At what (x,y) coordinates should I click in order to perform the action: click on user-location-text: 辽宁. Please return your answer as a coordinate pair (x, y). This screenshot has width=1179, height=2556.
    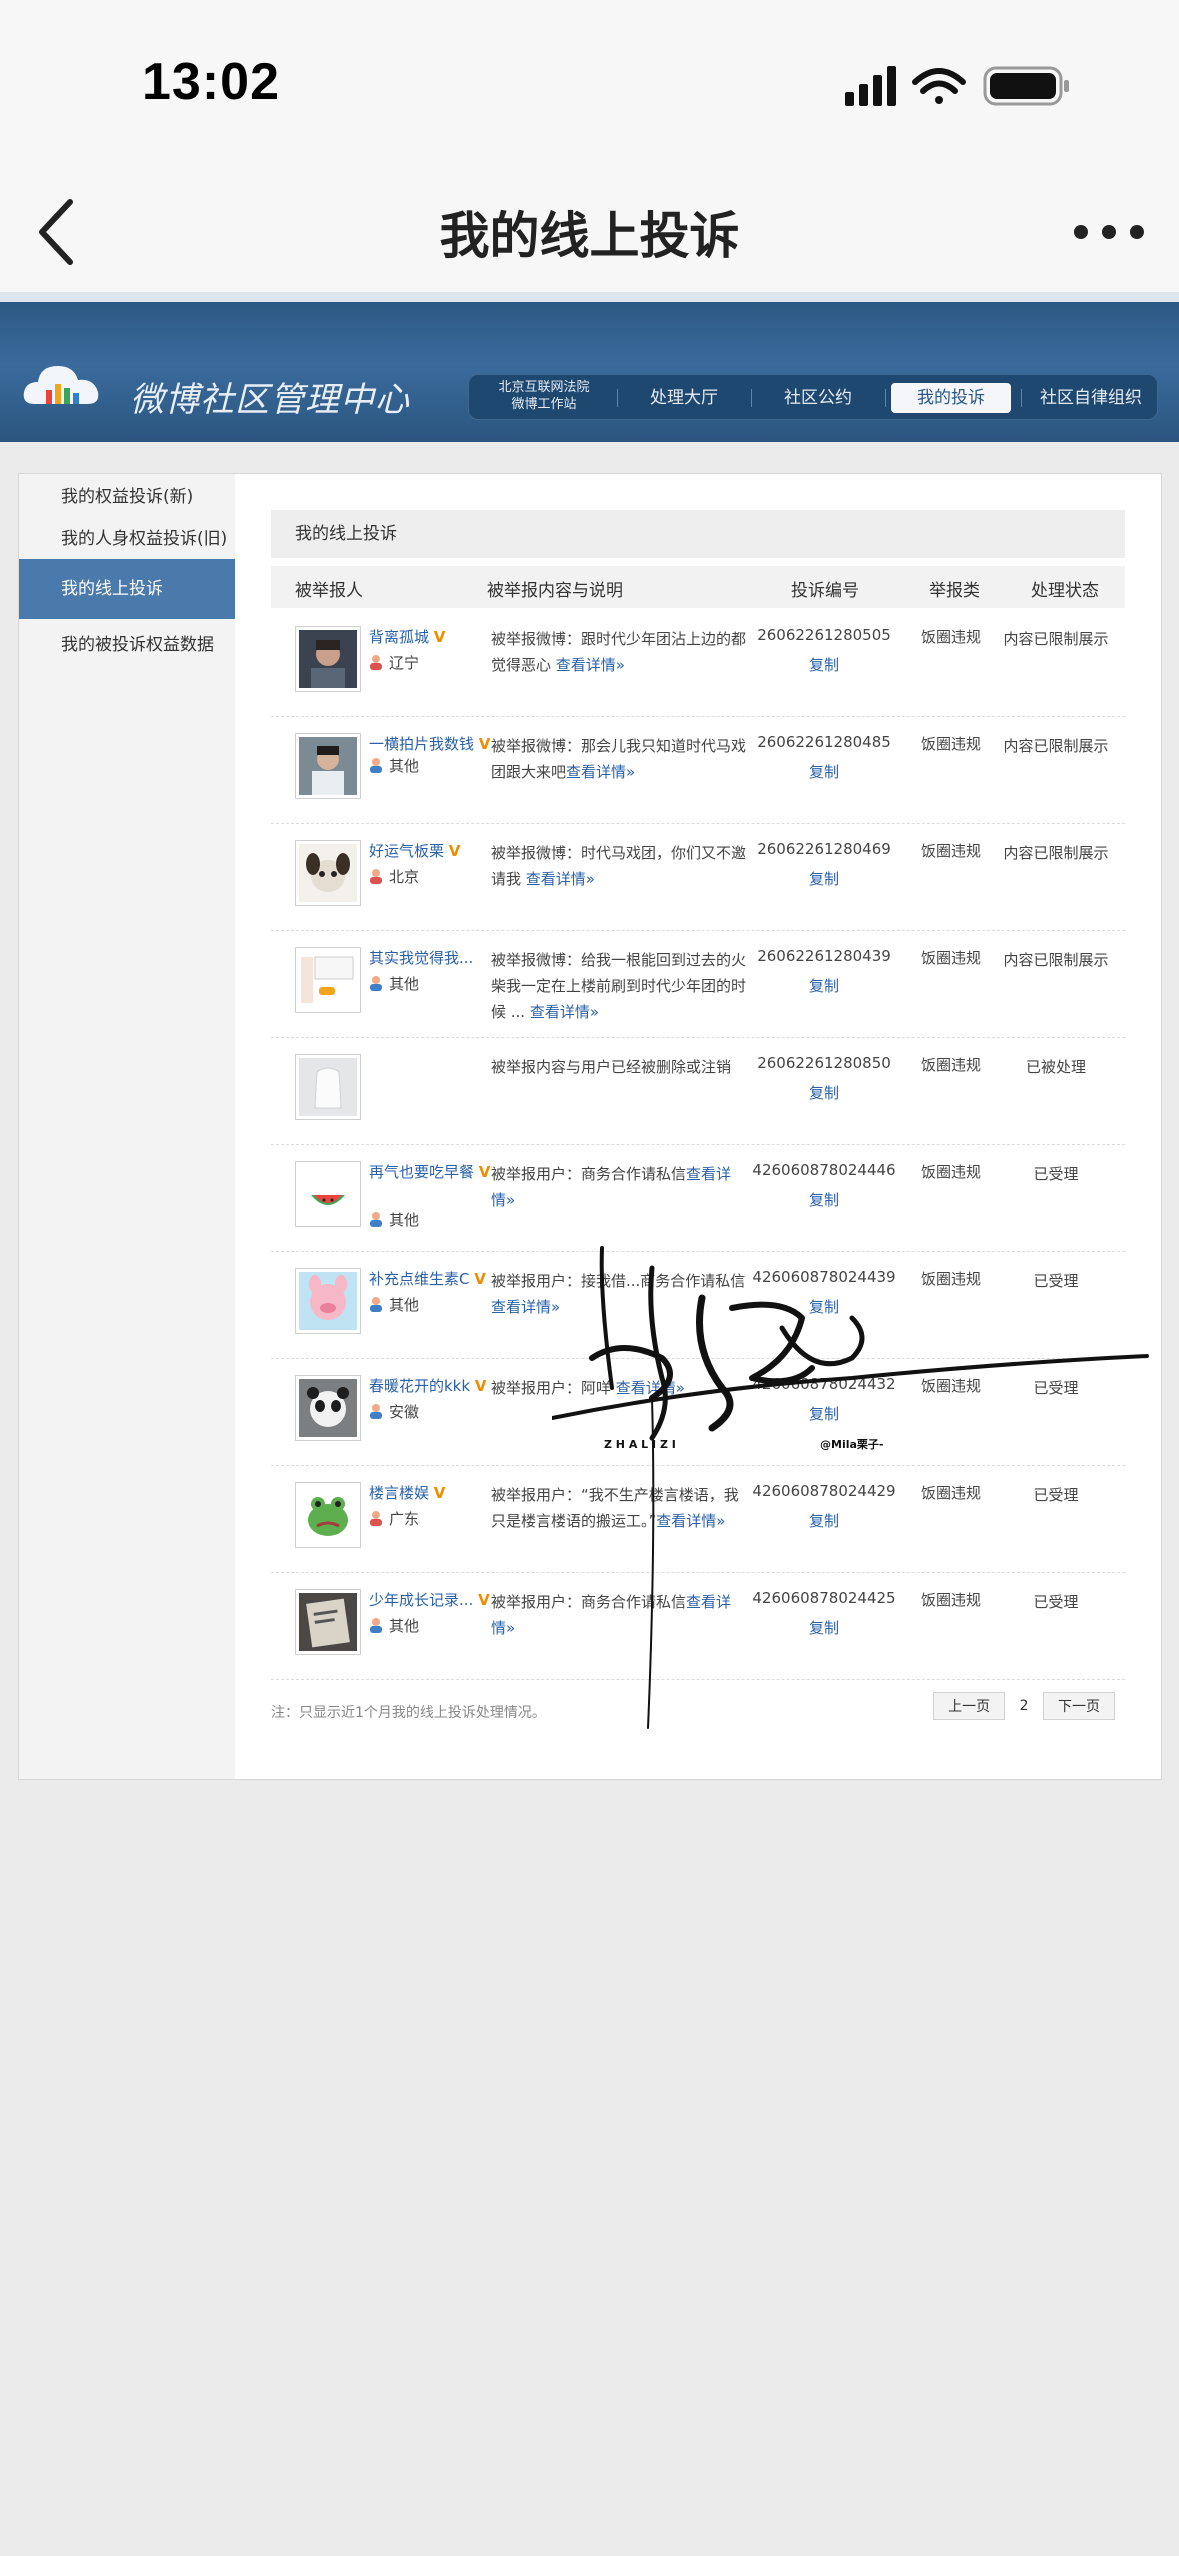
    Looking at the image, I should click on (404, 663).